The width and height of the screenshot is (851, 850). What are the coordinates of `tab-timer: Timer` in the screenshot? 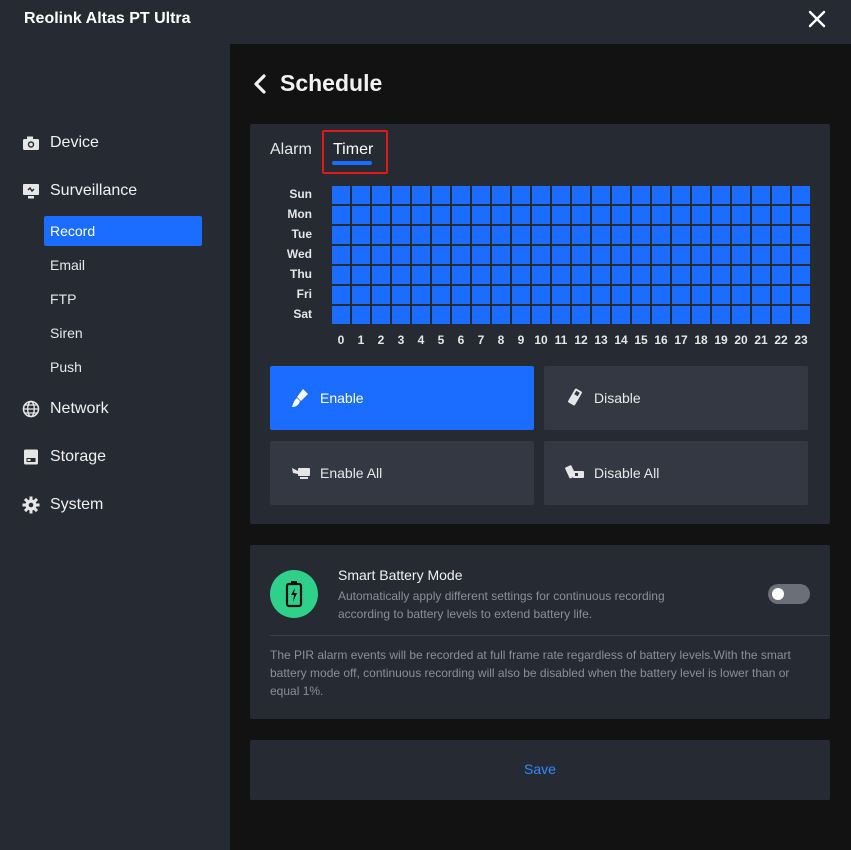 It's located at (353, 150).